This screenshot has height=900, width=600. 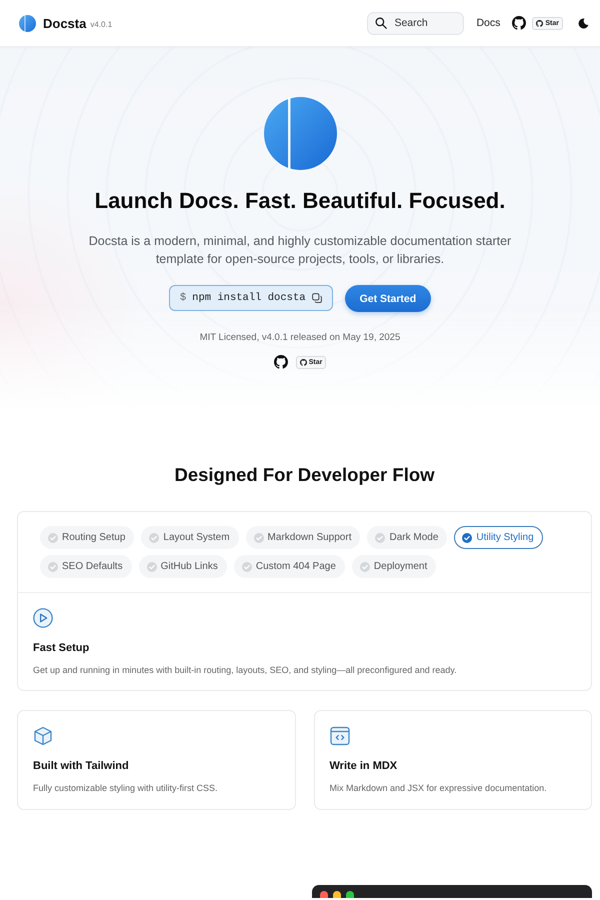 I want to click on install-command-text: npm install docsta, so click(x=249, y=298).